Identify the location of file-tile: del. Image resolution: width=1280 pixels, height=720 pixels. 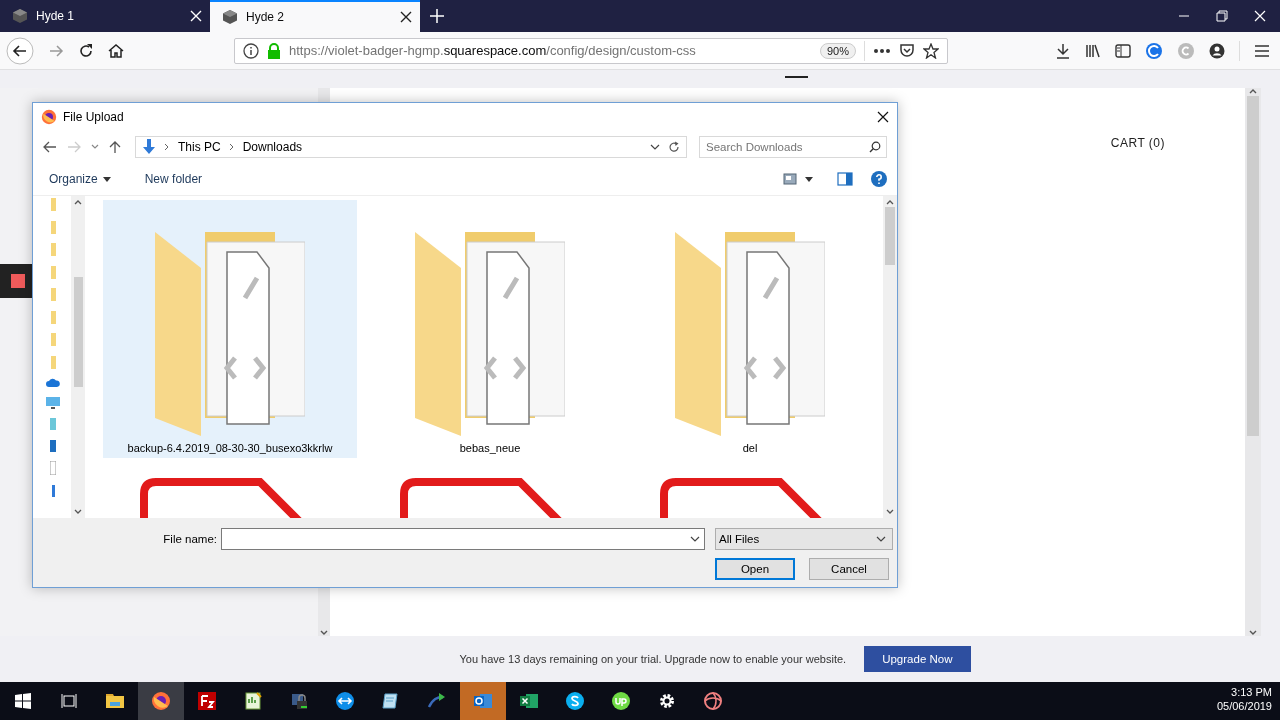
(750, 329).